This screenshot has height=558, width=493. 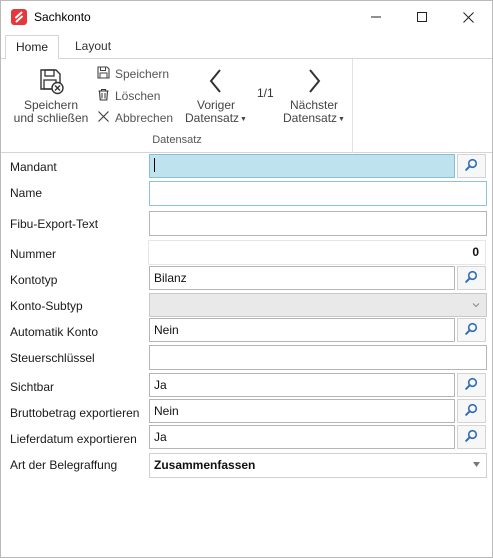 What do you see at coordinates (73, 439) in the screenshot?
I see `lieferdatum-exportieren-label: Lieferdatum exportieren` at bounding box center [73, 439].